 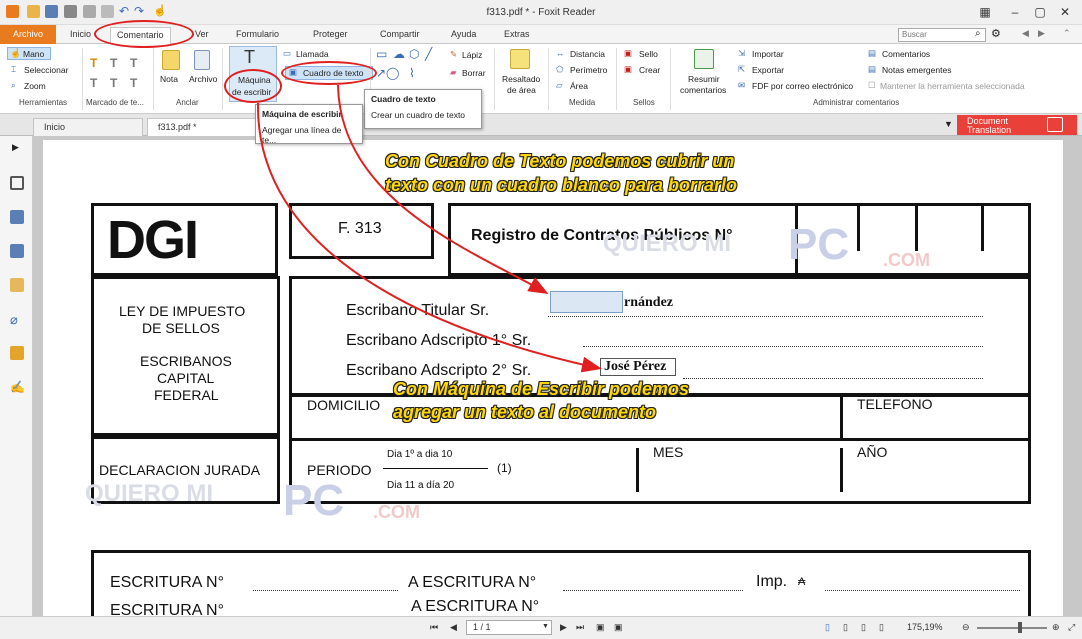 I want to click on continuous-icon: ▯, so click(x=845, y=627).